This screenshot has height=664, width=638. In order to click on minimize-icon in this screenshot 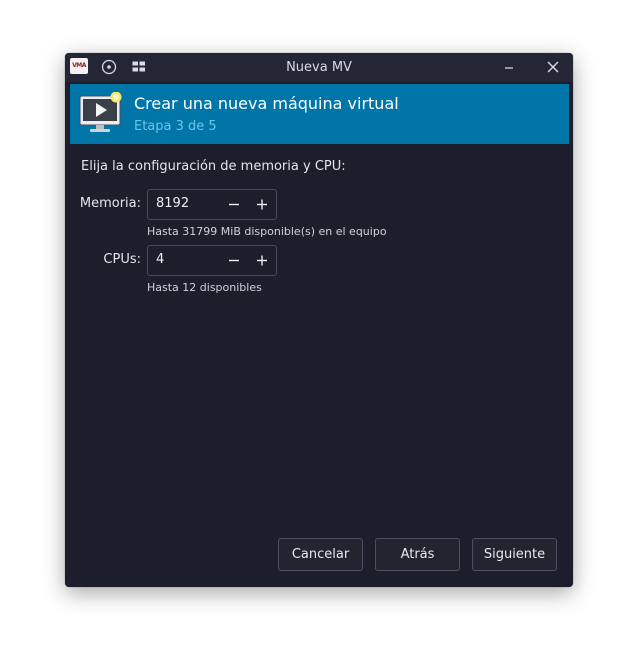, I will do `click(509, 68)`.